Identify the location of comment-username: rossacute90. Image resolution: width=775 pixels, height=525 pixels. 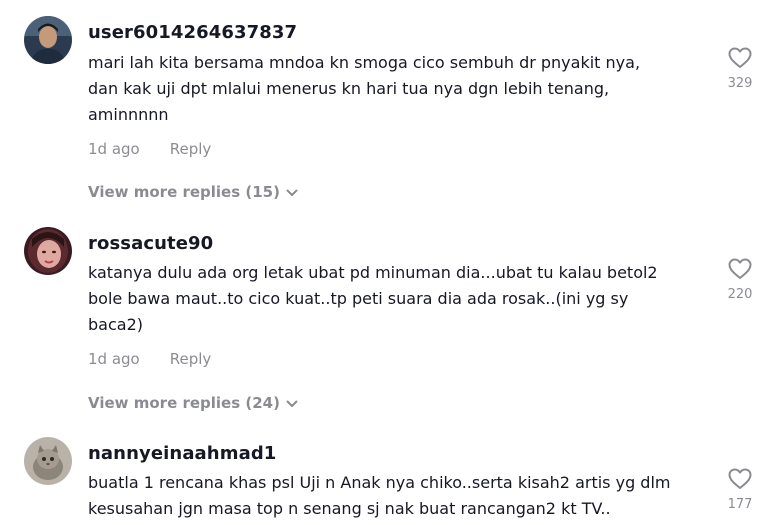
(150, 243).